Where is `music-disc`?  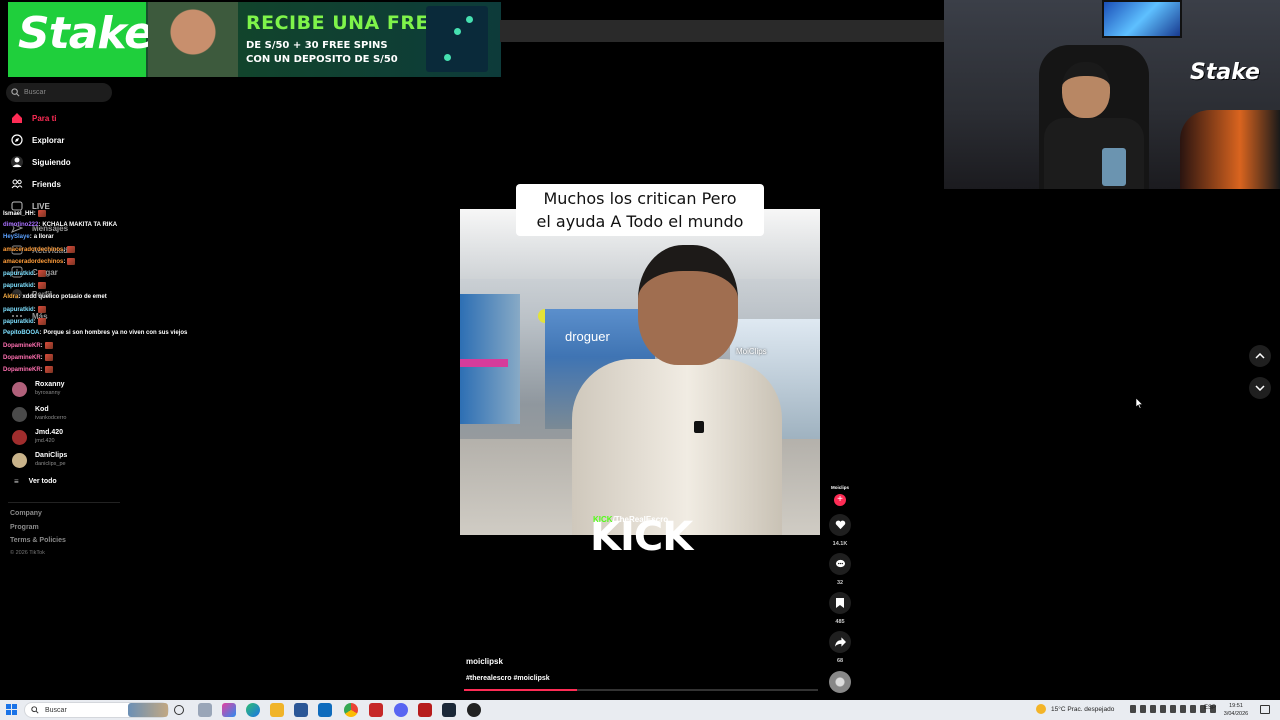 music-disc is located at coordinates (840, 682).